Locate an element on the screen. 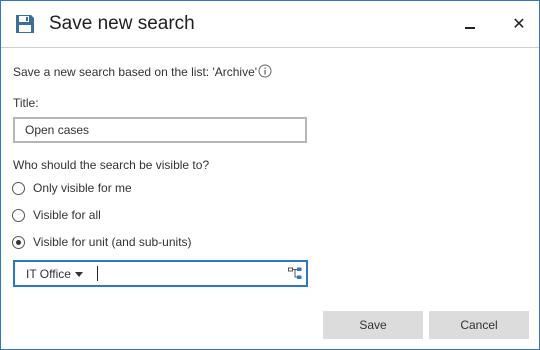 This screenshot has height=350, width=540. unit-selected: IT Office is located at coordinates (48, 274).